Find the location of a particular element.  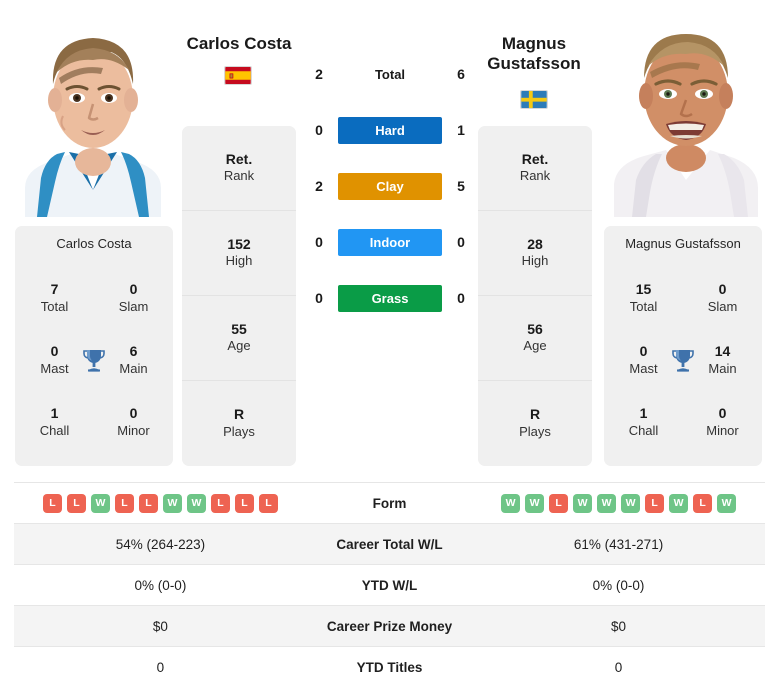

surface-label-indoor: Indoor is located at coordinates (390, 242).